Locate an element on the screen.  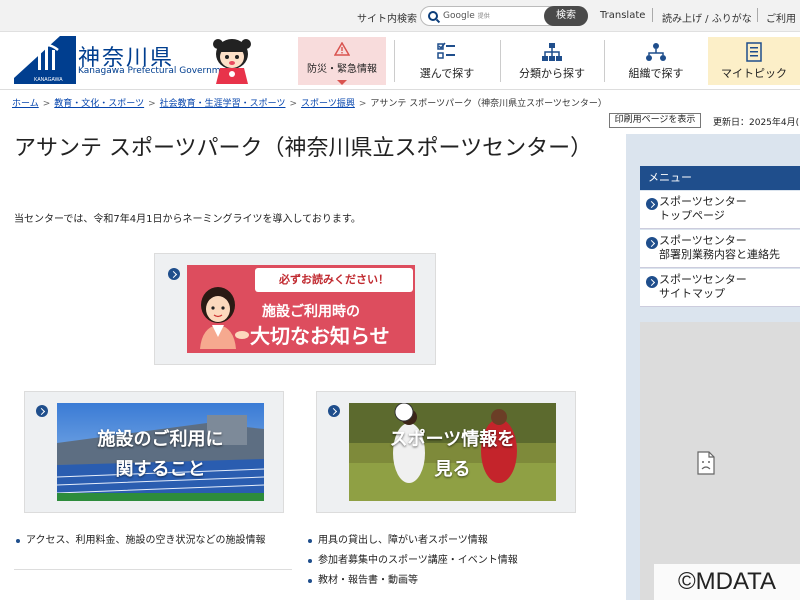
guide-woman-icon is located at coordinates (224, 318).